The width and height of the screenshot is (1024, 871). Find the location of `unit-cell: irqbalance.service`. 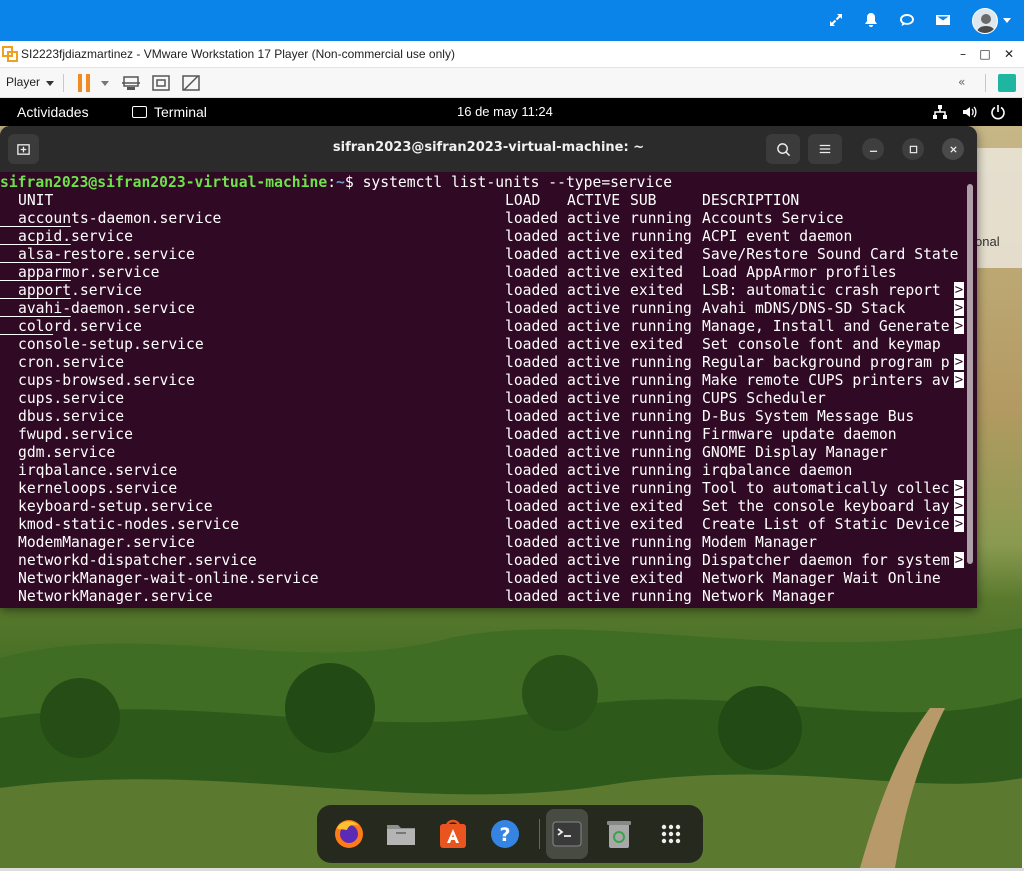

unit-cell: irqbalance.service is located at coordinates (98, 470).